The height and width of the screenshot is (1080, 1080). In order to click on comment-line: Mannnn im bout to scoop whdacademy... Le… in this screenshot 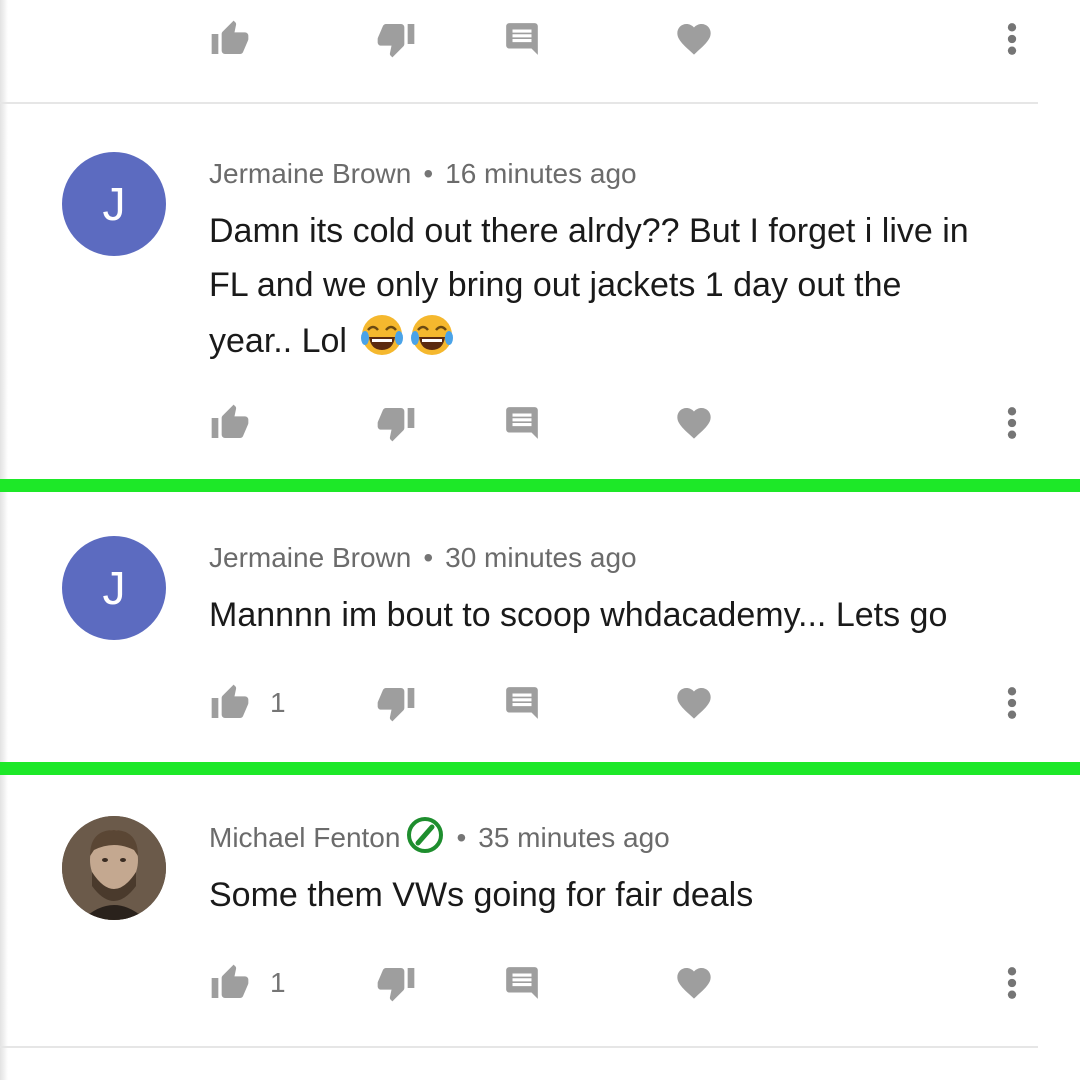, I will do `click(578, 615)`.